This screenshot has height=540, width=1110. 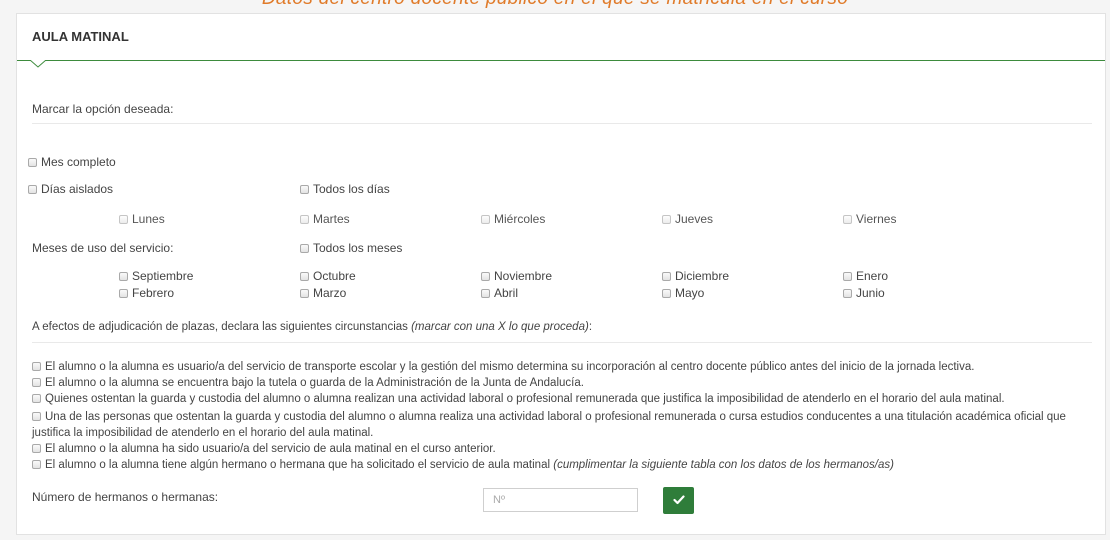 I want to click on panel-divider, so click(x=561, y=60).